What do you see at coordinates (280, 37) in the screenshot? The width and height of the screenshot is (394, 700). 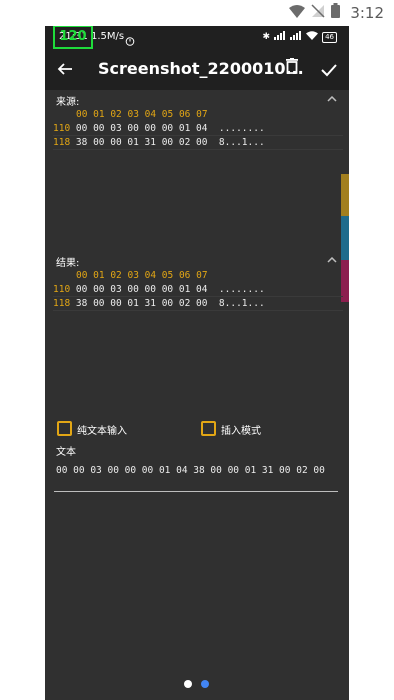 I see `cellular-signal-icon` at bounding box center [280, 37].